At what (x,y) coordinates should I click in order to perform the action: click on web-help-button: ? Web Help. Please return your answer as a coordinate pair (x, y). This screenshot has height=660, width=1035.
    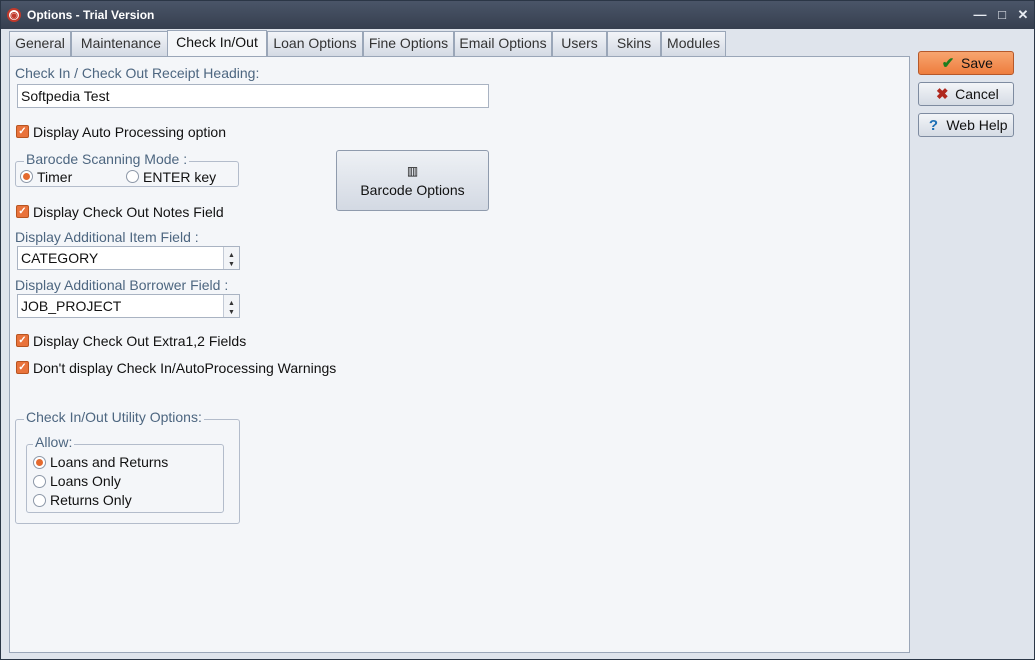
    Looking at the image, I should click on (966, 125).